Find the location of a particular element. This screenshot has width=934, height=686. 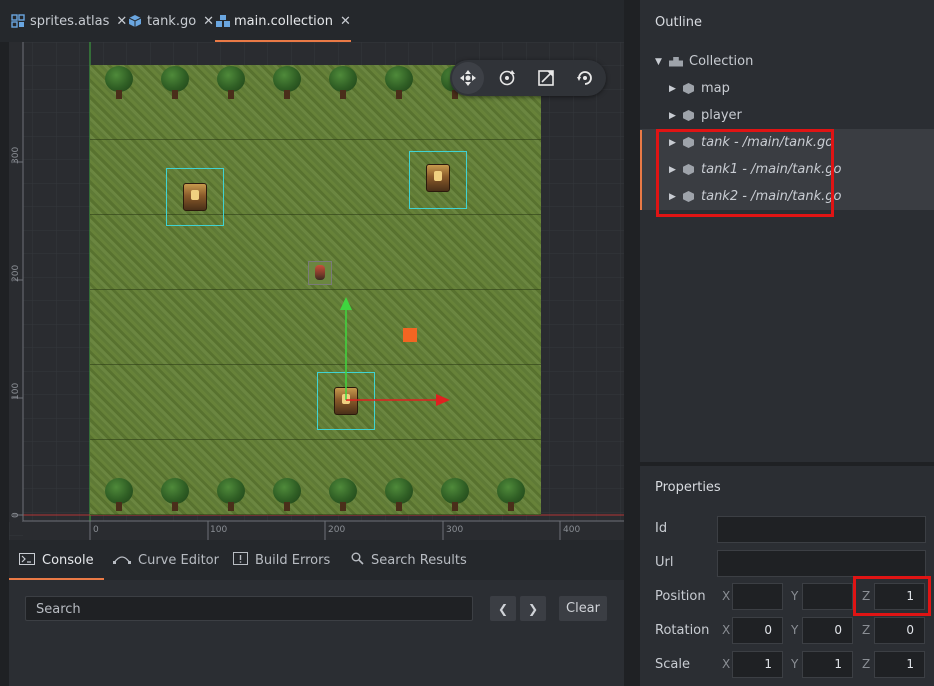

curve-icon is located at coordinates (122, 560).